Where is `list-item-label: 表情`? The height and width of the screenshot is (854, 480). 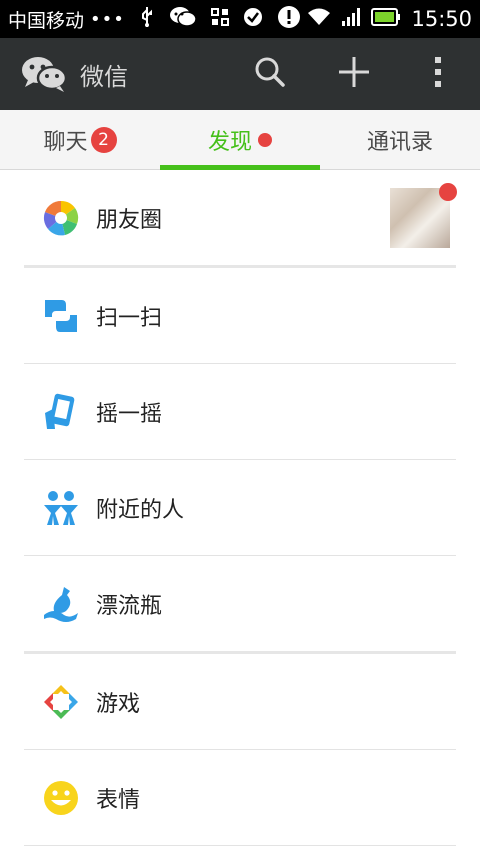 list-item-label: 表情 is located at coordinates (118, 800).